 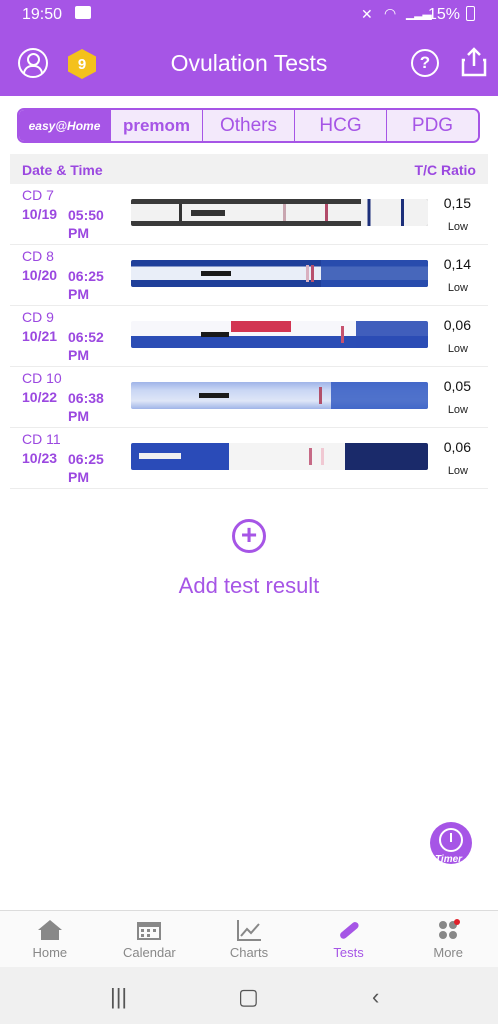 What do you see at coordinates (367, 14) in the screenshot?
I see `mute-icon: ✕` at bounding box center [367, 14].